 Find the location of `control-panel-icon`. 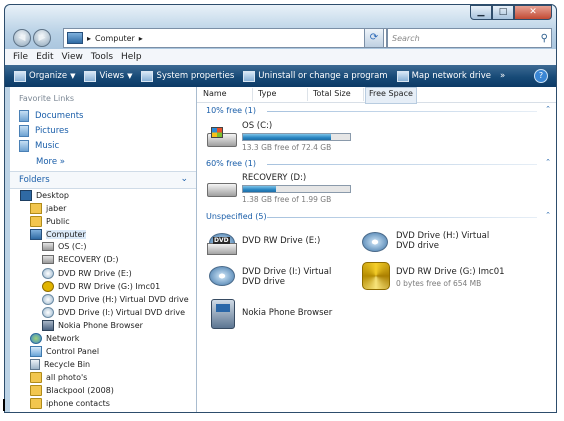

control-panel-icon is located at coordinates (36, 351).